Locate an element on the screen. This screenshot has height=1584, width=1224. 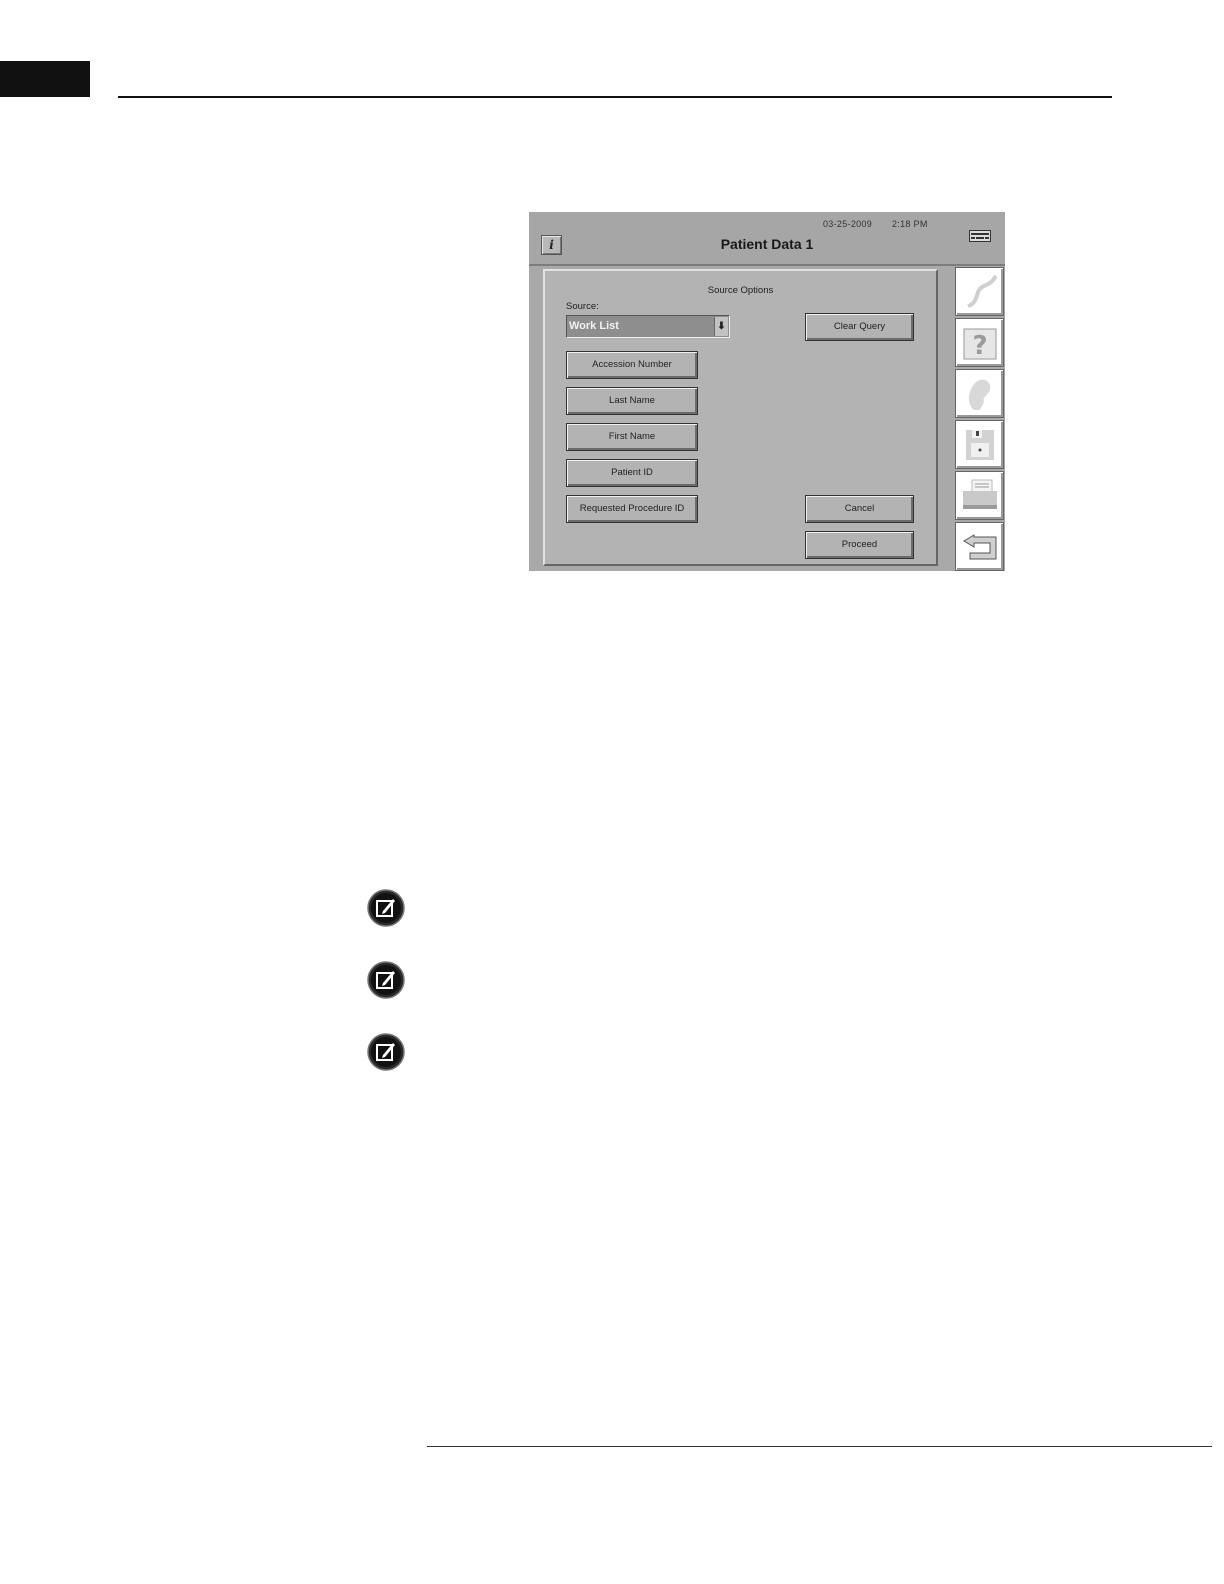
help-icon: ? is located at coordinates (980, 344).